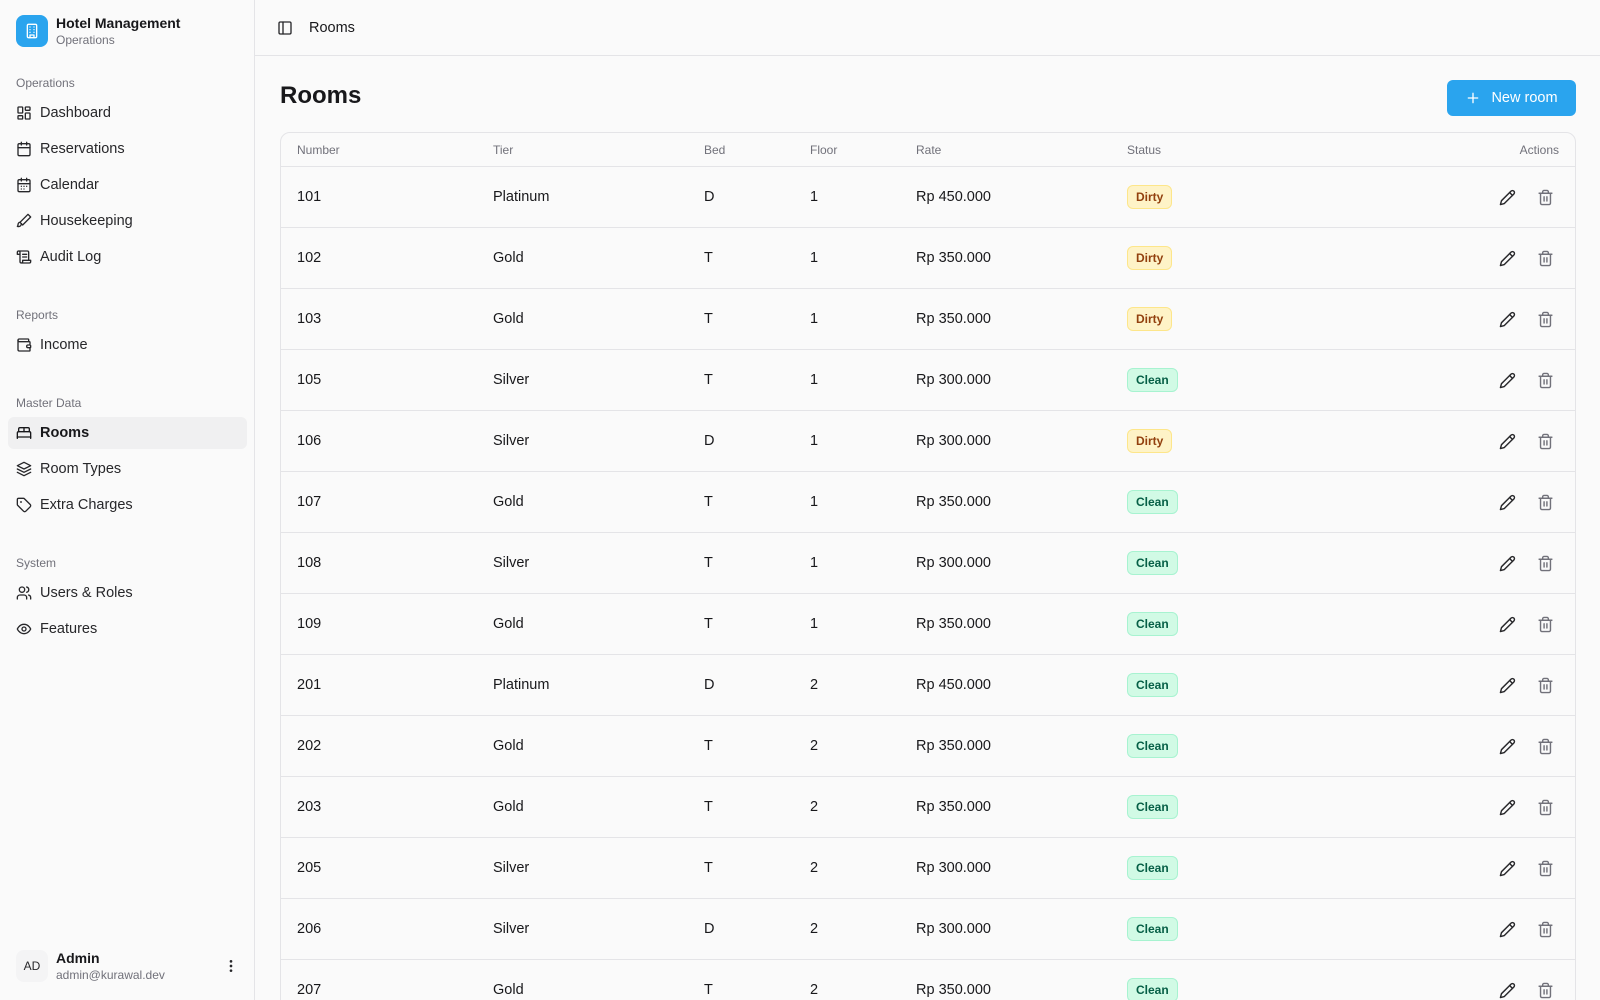 The image size is (1600, 1000). Describe the element at coordinates (127, 433) in the screenshot. I see `sidebar-item-rooms: Rooms` at that location.